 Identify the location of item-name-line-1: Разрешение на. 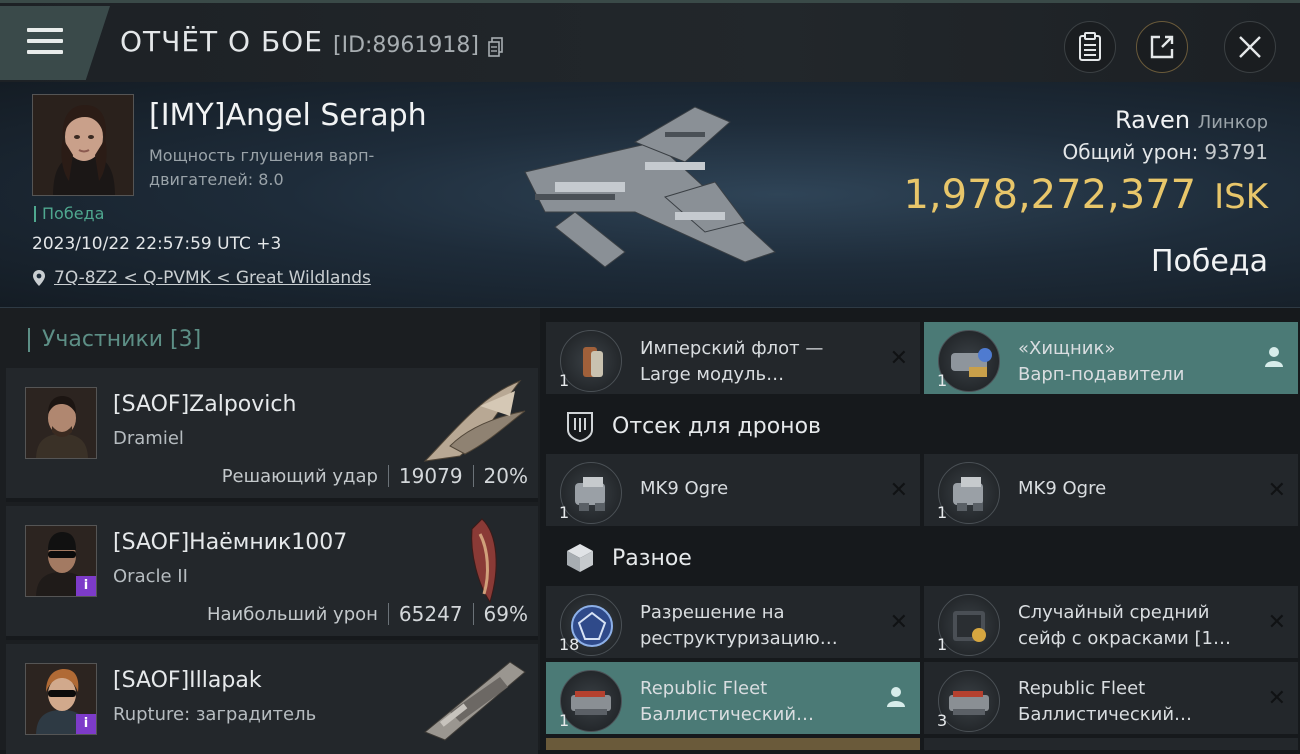
(712, 612).